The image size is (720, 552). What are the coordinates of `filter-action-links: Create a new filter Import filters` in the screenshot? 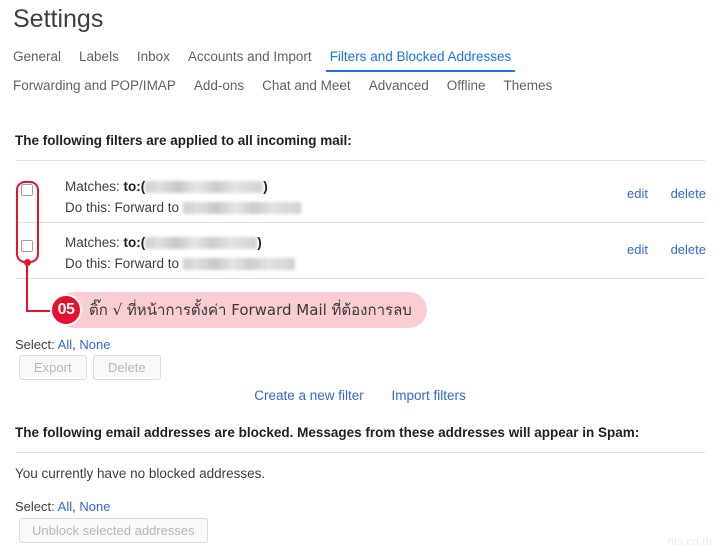 It's located at (360, 395).